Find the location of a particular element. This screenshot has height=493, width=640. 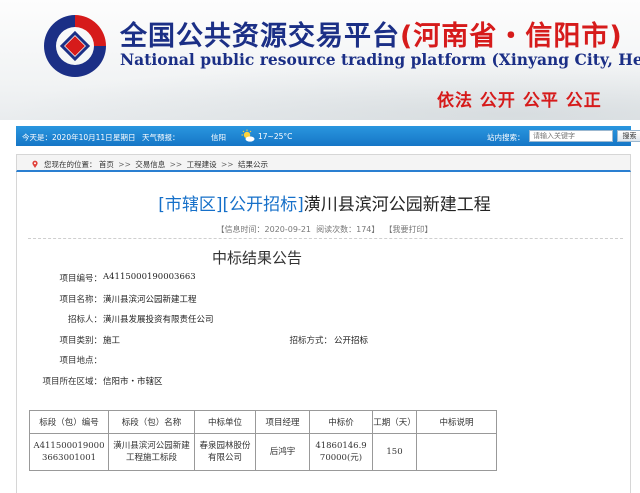

platform-logo-icon is located at coordinates (75, 46).